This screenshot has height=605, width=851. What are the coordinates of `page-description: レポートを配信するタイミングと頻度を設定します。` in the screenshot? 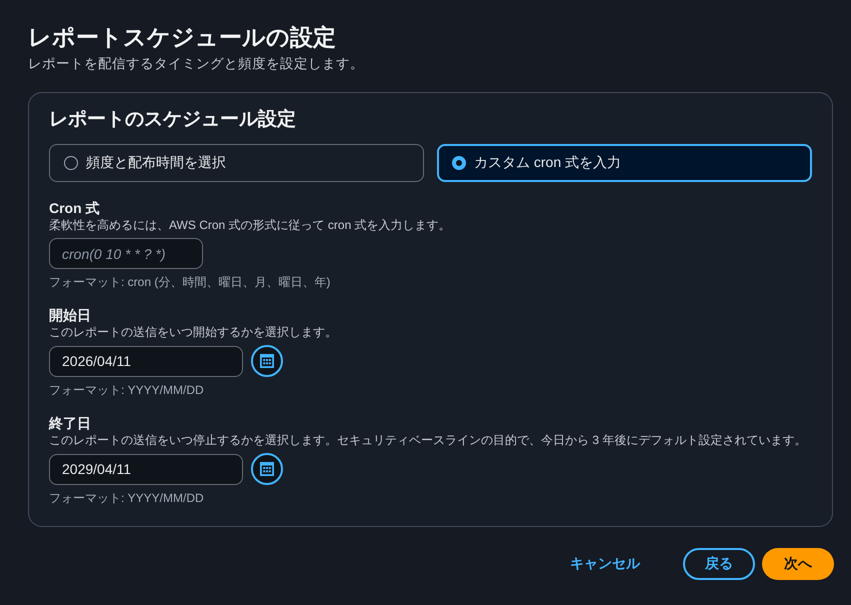 It's located at (196, 64).